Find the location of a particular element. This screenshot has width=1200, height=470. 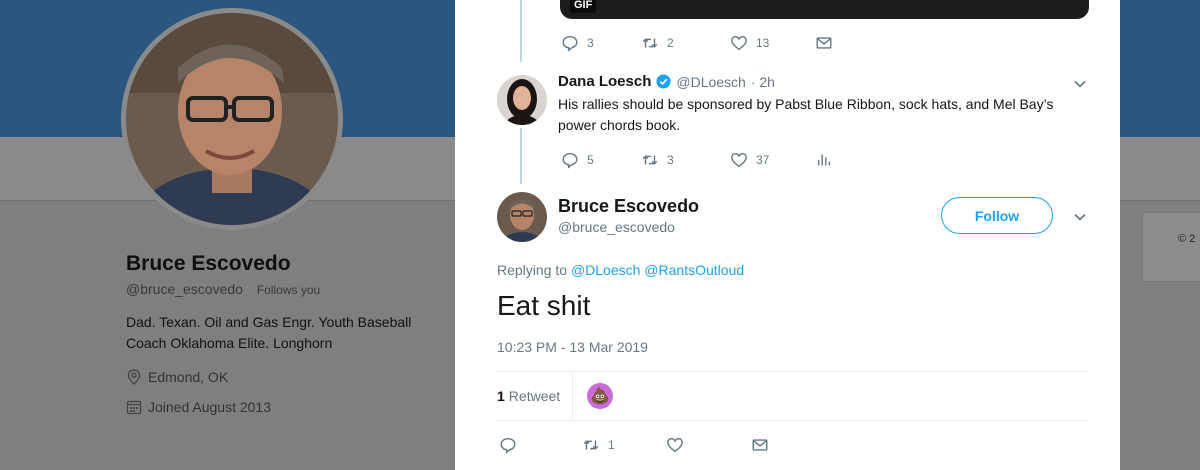

retweet-stats-row: 1 Retweet 💩 is located at coordinates (555, 396).